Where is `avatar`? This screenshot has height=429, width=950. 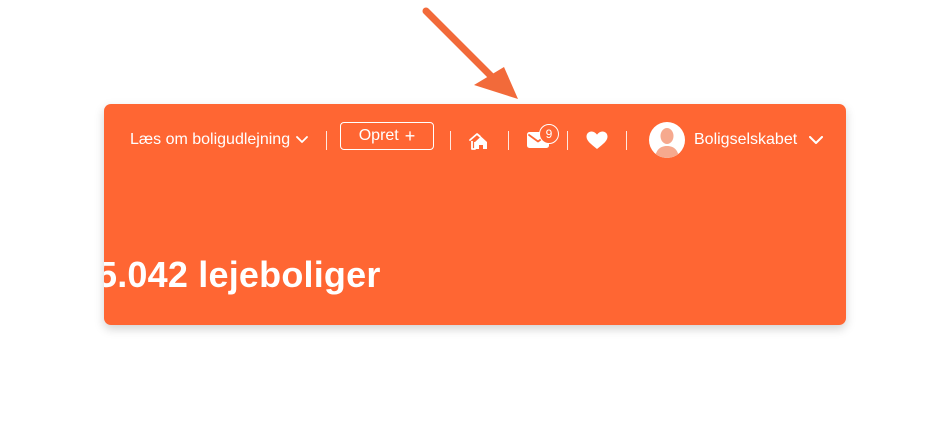 avatar is located at coordinates (667, 140).